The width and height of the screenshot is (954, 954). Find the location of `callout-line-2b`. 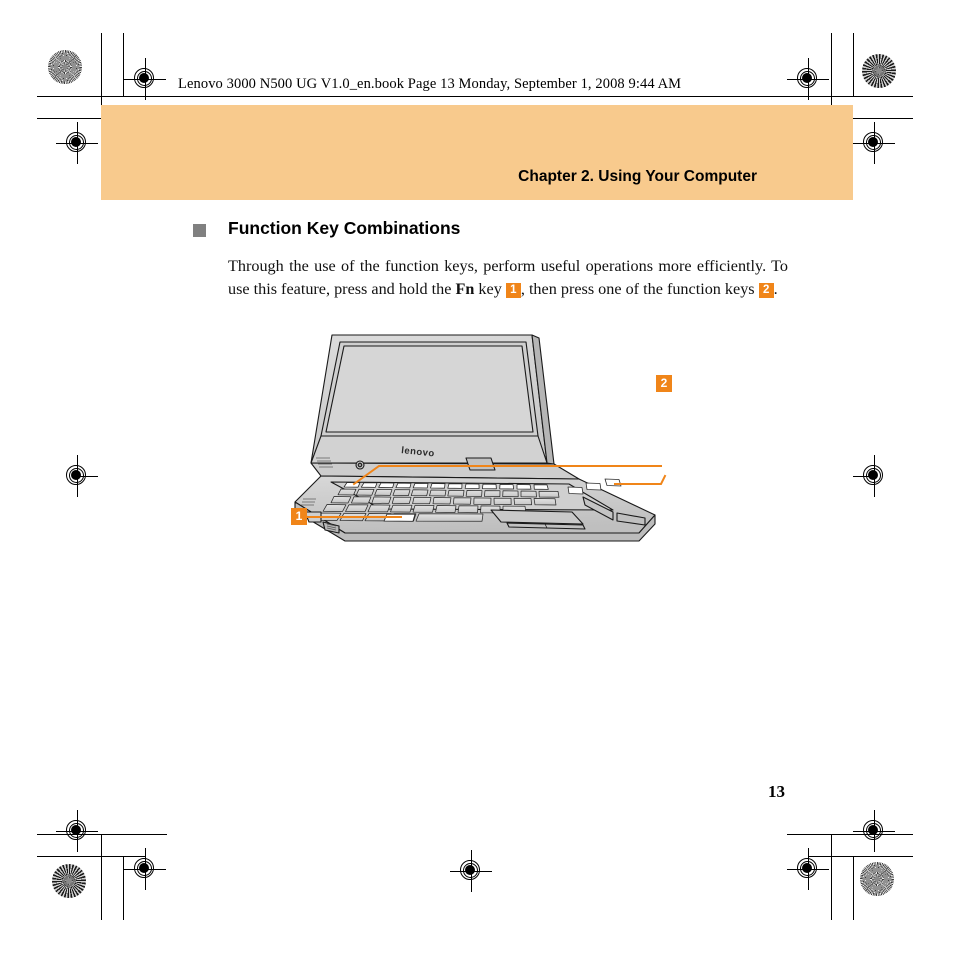

callout-line-2b is located at coordinates (640, 479).